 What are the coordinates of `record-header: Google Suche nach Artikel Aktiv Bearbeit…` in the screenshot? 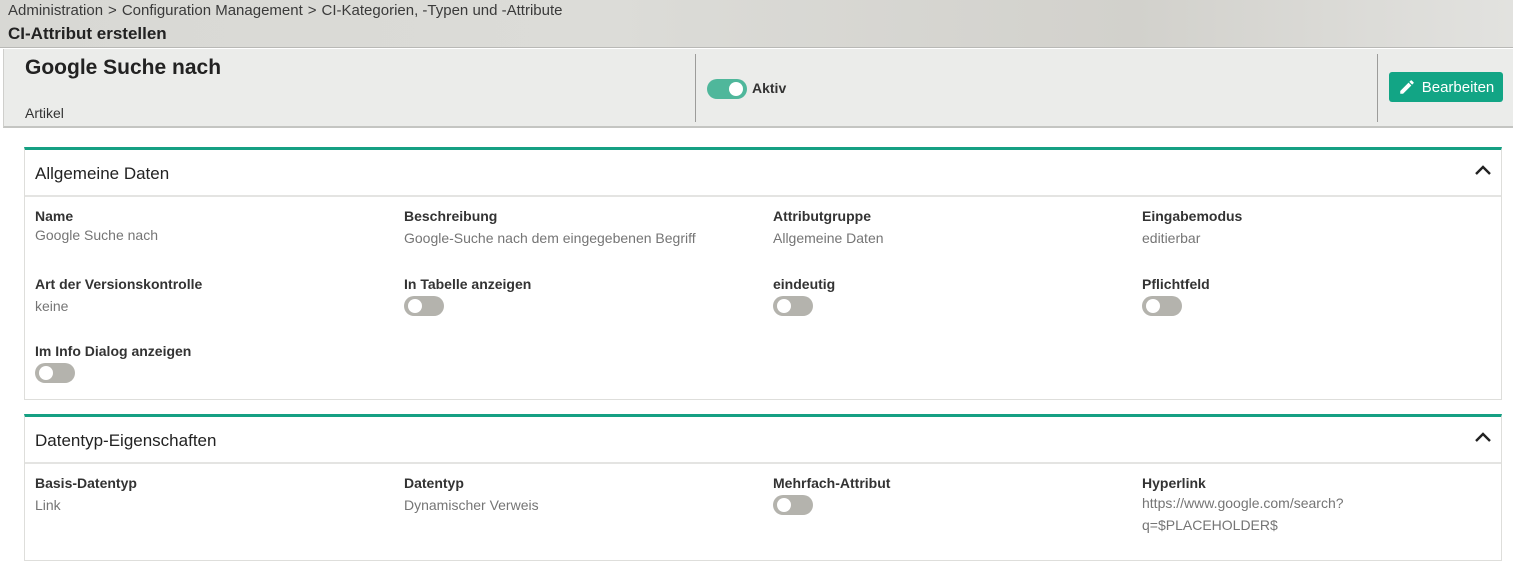 It's located at (758, 88).